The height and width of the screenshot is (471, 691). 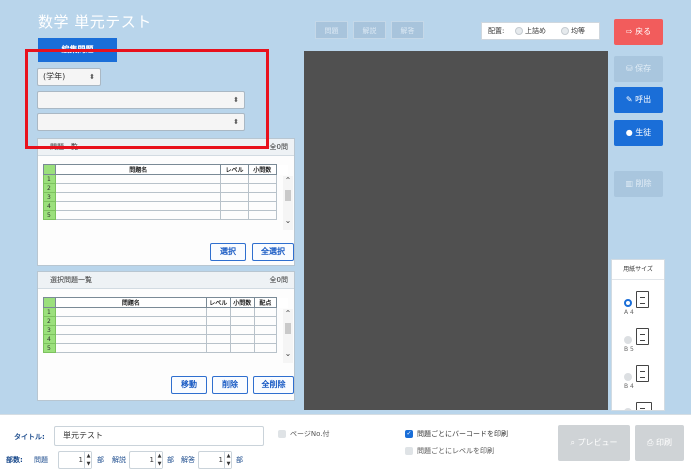 I want to click on checkbox-checked-icon: ✓, so click(x=409, y=434).